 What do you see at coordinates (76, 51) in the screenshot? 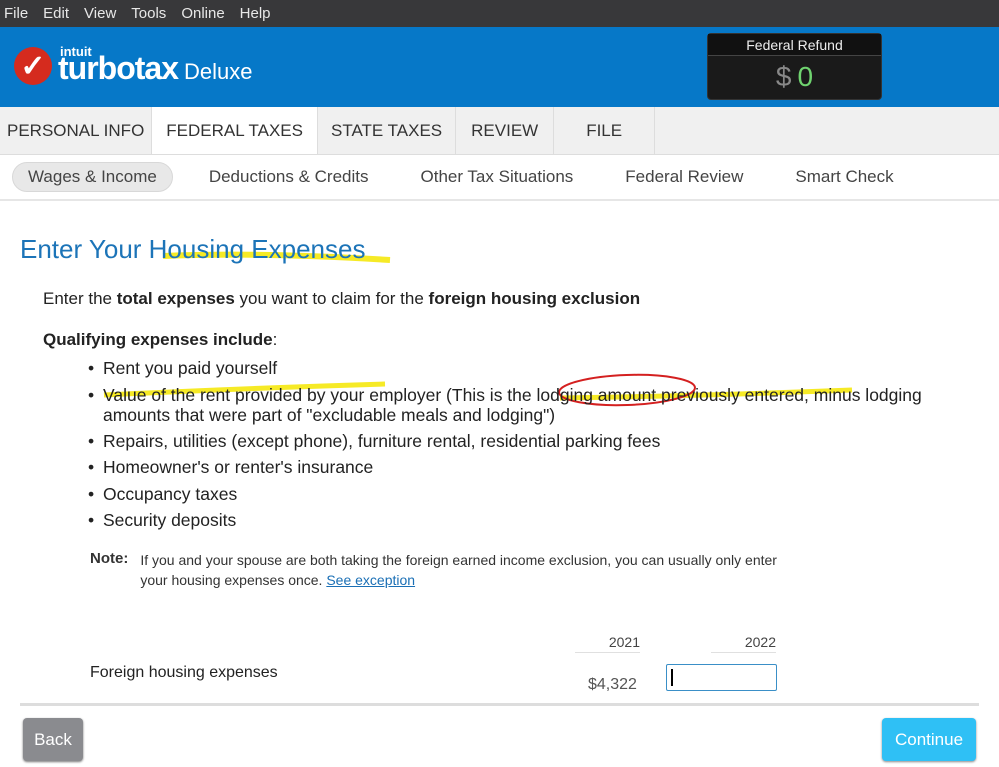
I see `intuit-wordmark: intuit` at bounding box center [76, 51].